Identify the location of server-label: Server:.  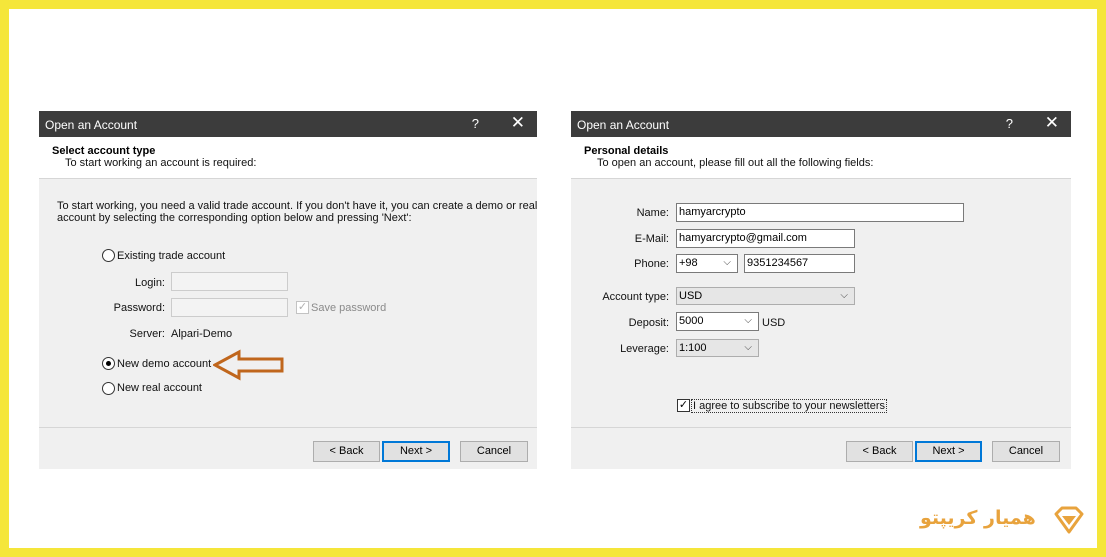
(147, 334).